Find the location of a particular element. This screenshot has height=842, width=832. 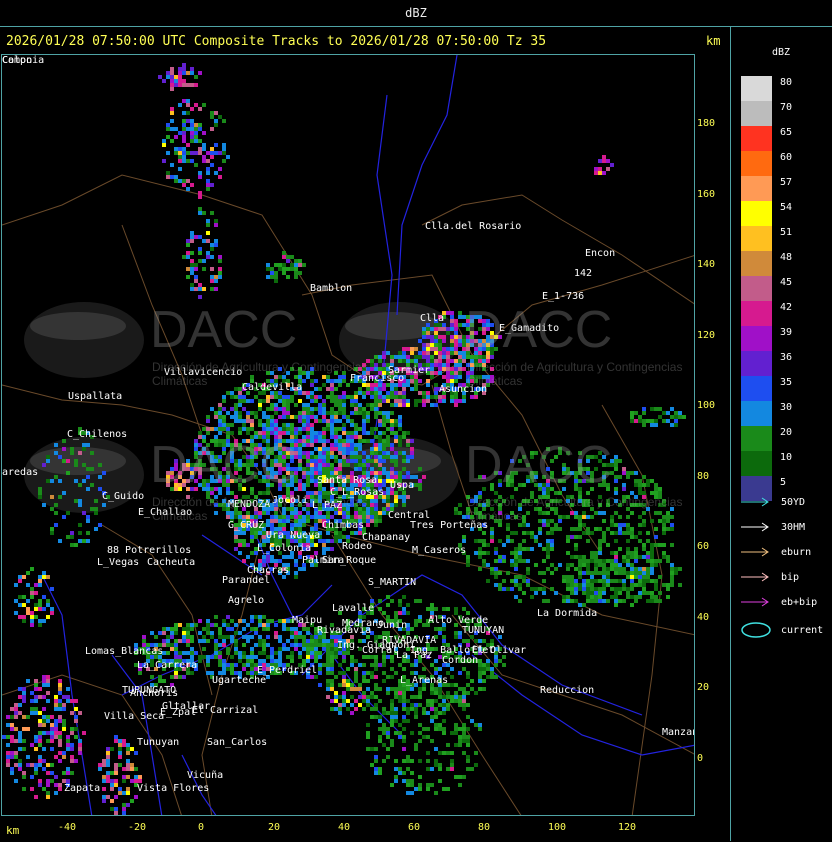

track-legend-label: eb+bip is located at coordinates (799, 602).